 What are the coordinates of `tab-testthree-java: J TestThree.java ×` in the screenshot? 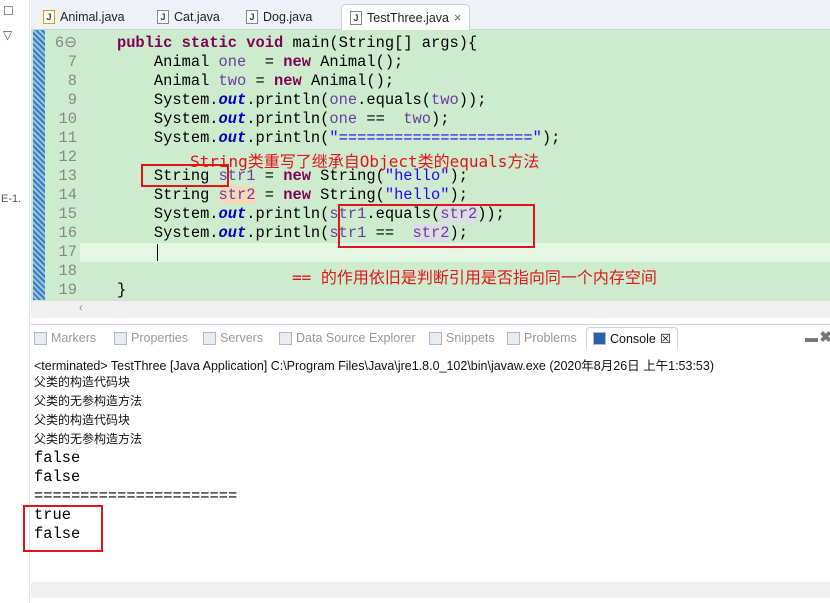 It's located at (406, 17).